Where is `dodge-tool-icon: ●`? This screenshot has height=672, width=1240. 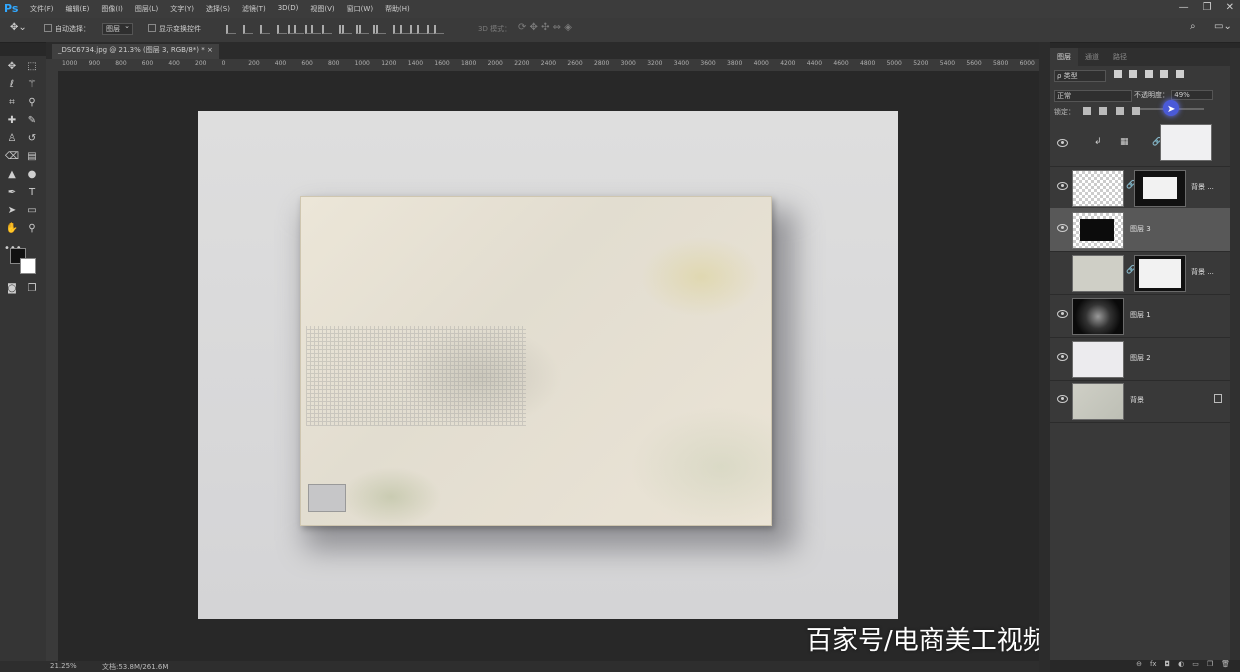 dodge-tool-icon: ● is located at coordinates (32, 175).